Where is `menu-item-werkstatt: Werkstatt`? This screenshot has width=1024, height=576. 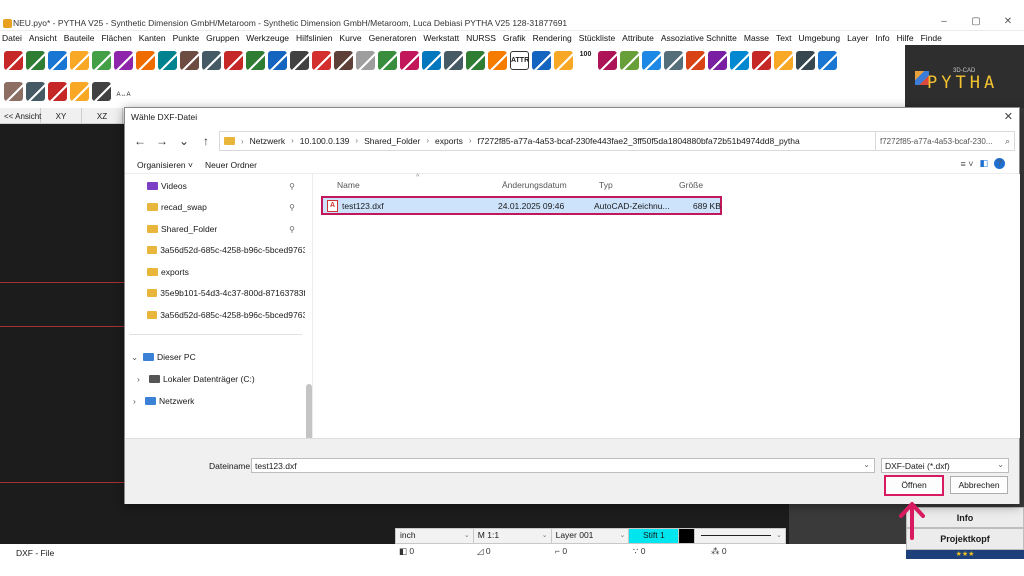 menu-item-werkstatt: Werkstatt is located at coordinates (441, 38).